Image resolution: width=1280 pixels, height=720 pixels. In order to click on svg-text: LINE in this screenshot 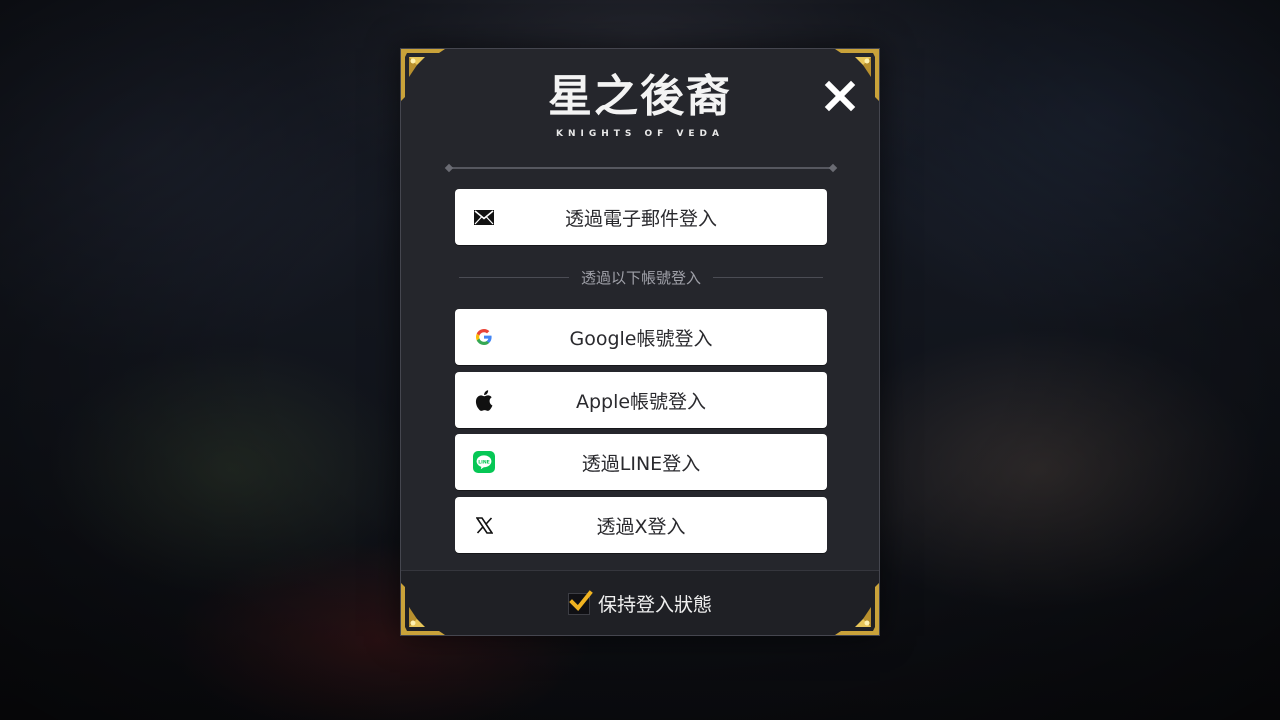, I will do `click(484, 462)`.